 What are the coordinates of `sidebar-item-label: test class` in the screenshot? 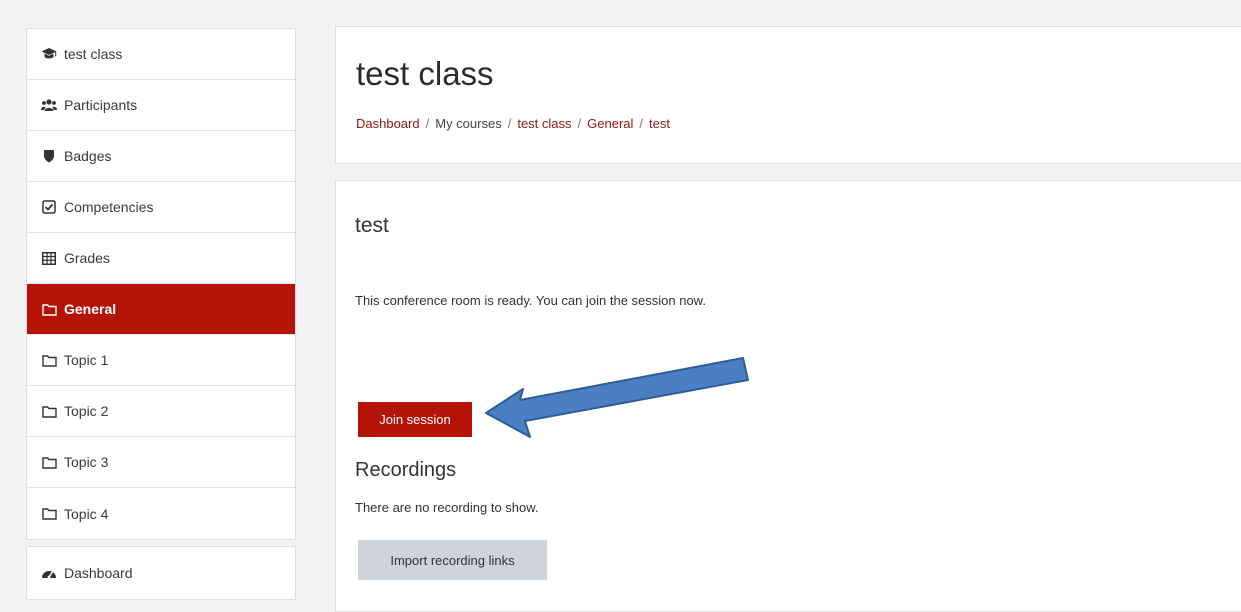 It's located at (93, 54).